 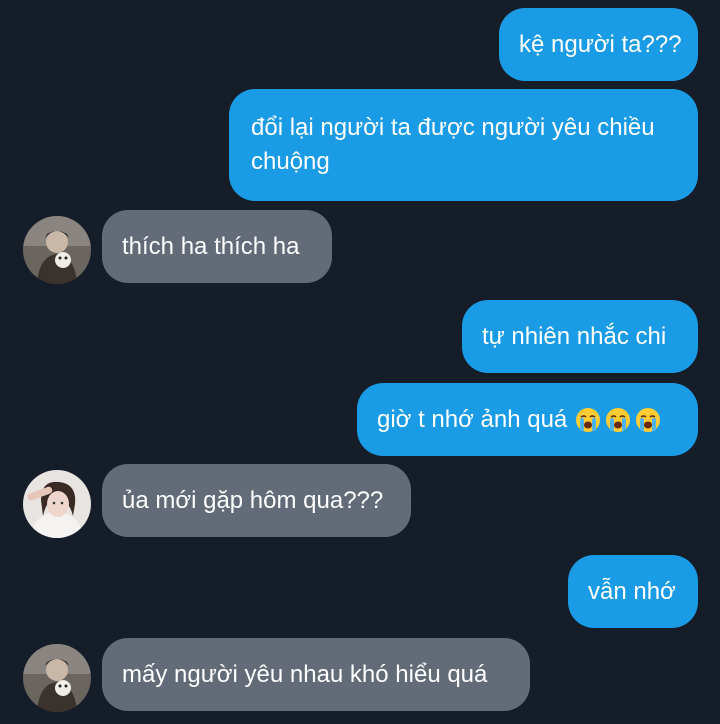 I want to click on message-text: mấy người yêu nhau khó hiểu quá, so click(x=305, y=674).